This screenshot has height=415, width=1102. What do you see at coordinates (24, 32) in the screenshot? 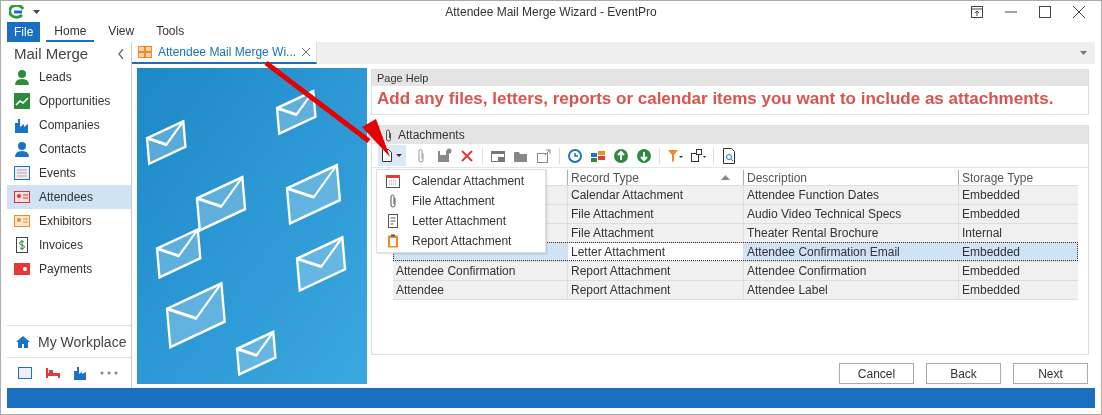
I see `file-tab: File` at bounding box center [24, 32].